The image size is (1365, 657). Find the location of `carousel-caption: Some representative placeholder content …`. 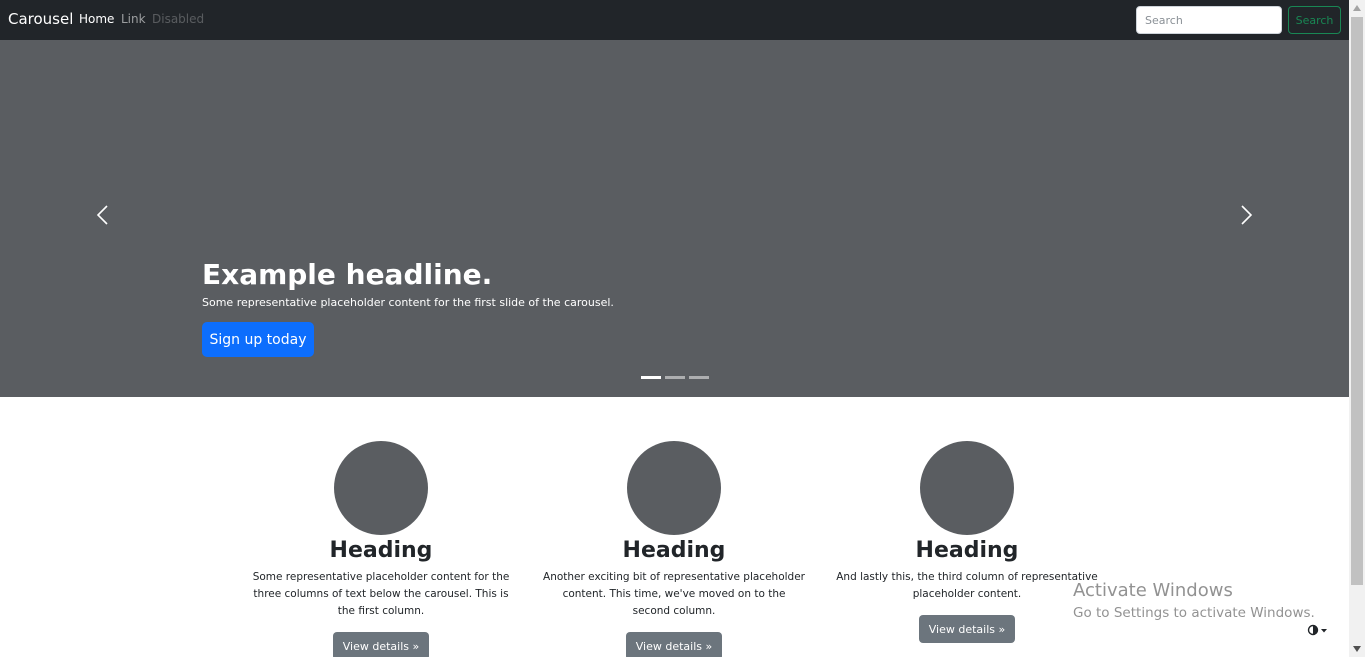

carousel-caption: Some representative placeholder content … is located at coordinates (408, 302).